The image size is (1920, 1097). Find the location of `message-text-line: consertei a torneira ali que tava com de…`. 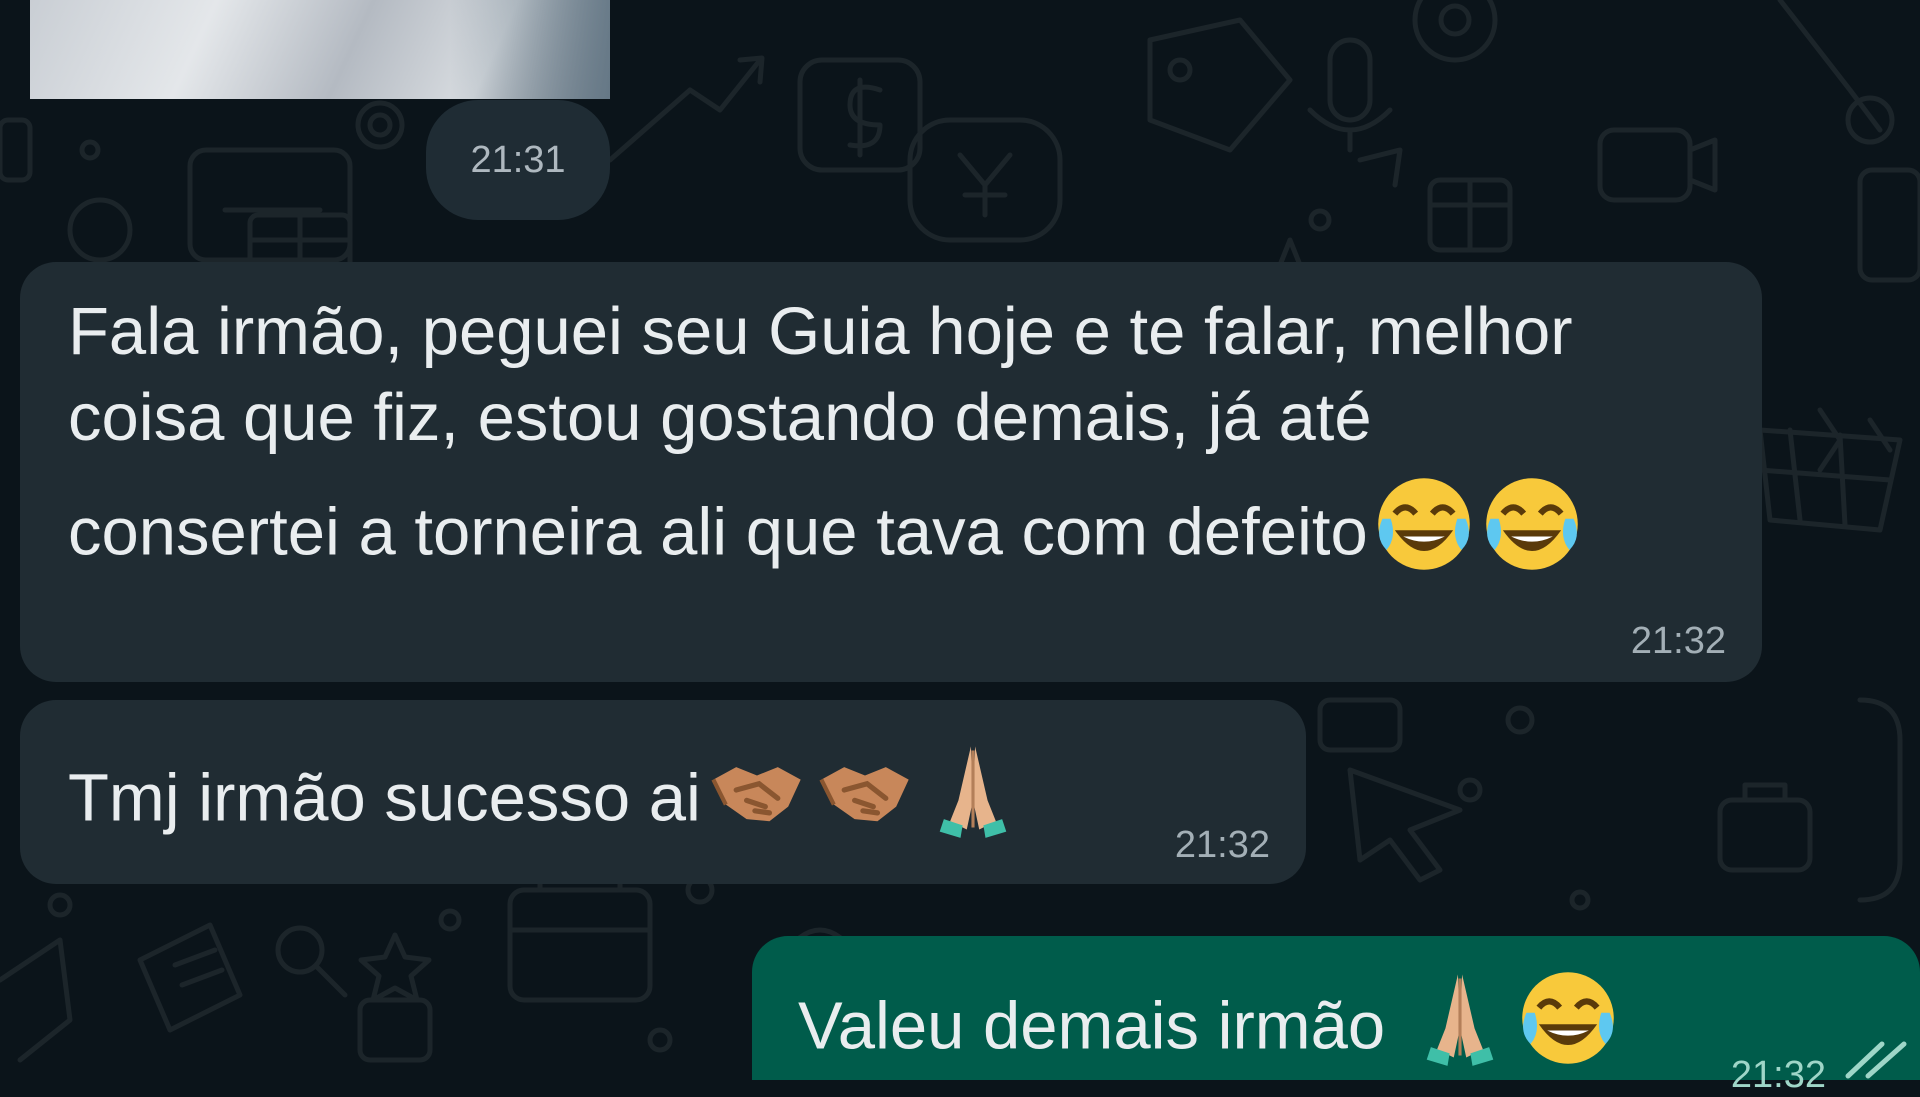

message-text-line: consertei a torneira ali que tava com de… is located at coordinates (826, 537).